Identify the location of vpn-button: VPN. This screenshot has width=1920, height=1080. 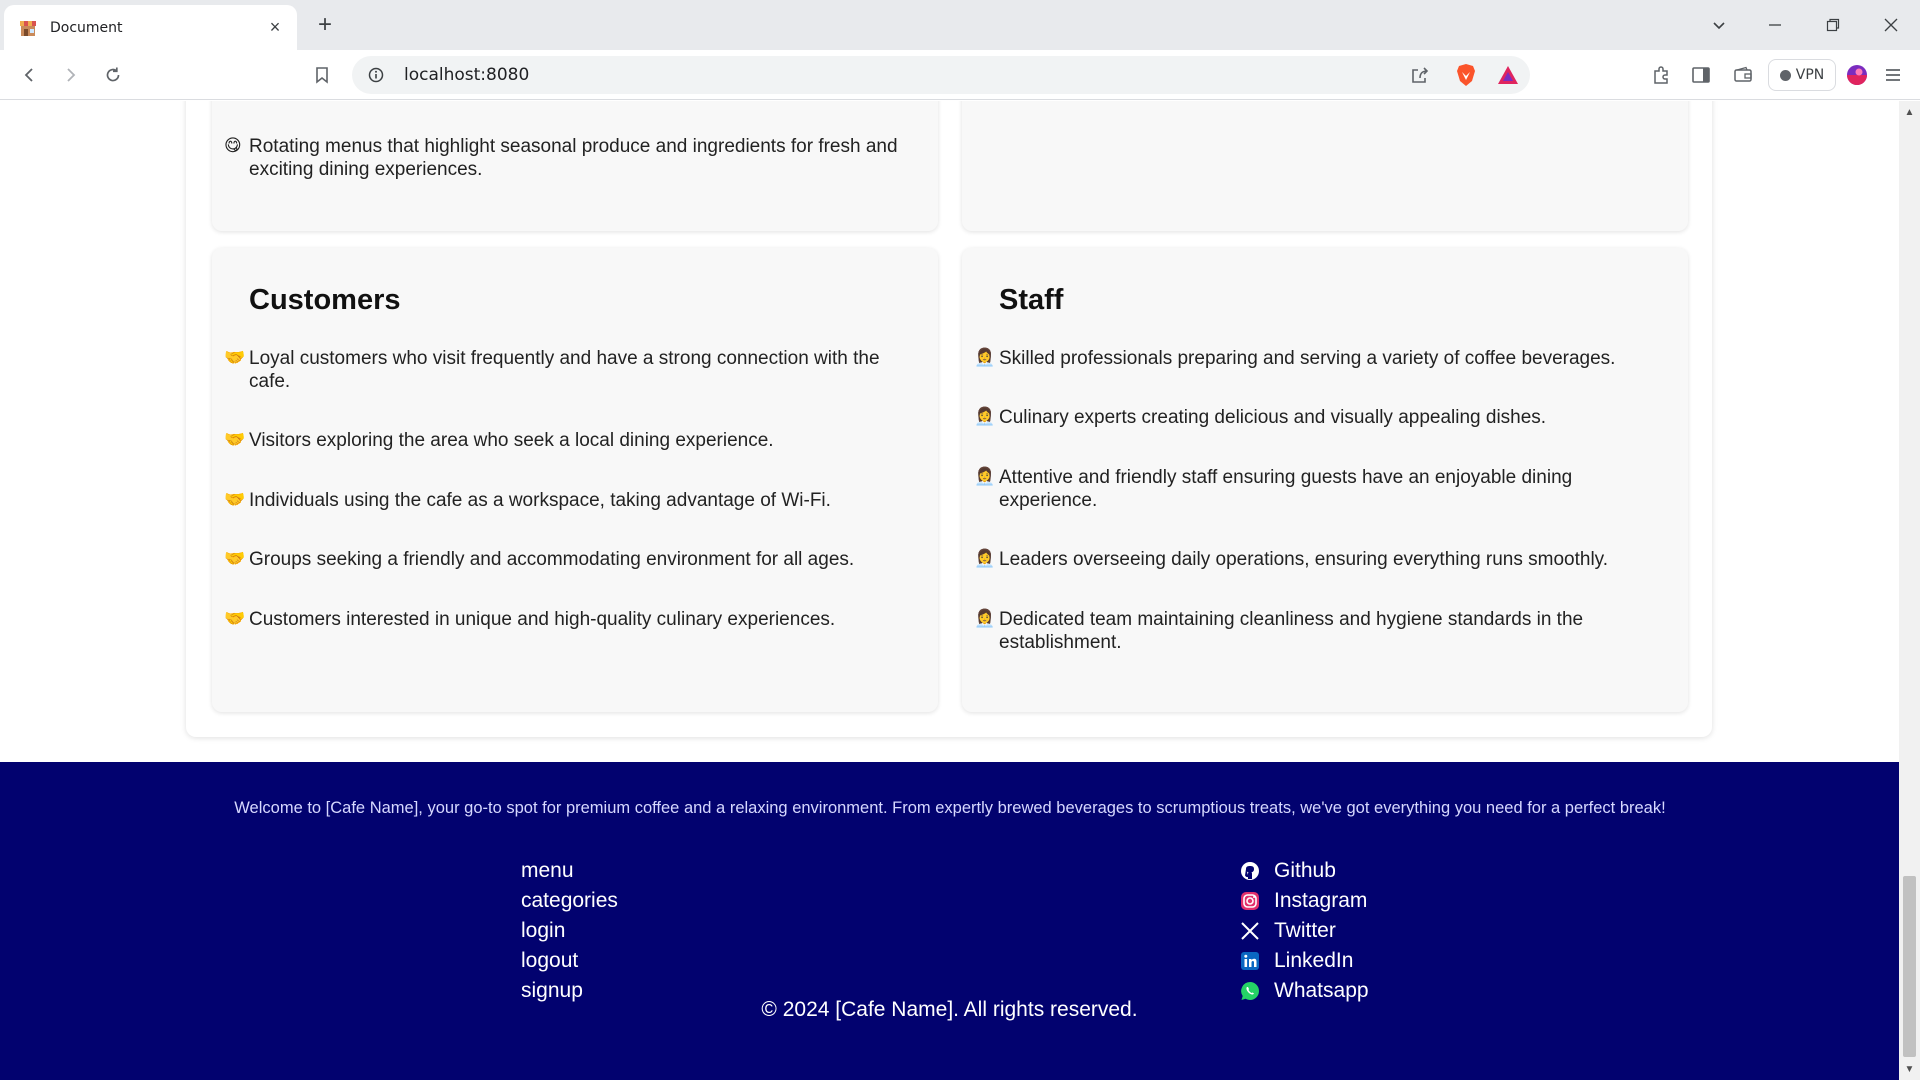
(1802, 75).